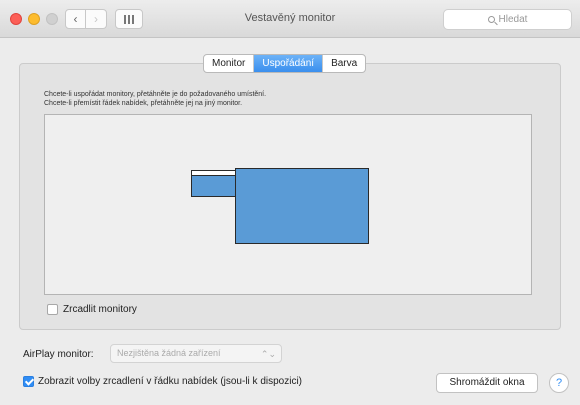 The height and width of the screenshot is (405, 580). Describe the element at coordinates (213, 173) in the screenshot. I see `menu-bar-handle` at that location.